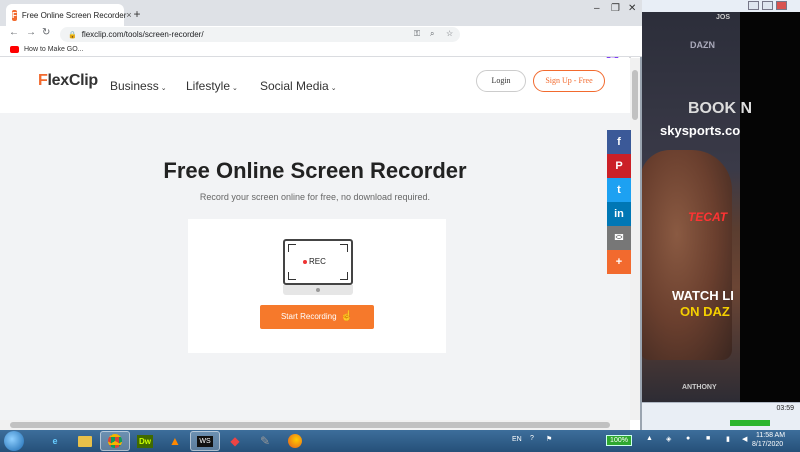 The image size is (800, 452). Describe the element at coordinates (55, 441) in the screenshot. I see `ie-icon: e` at that location.